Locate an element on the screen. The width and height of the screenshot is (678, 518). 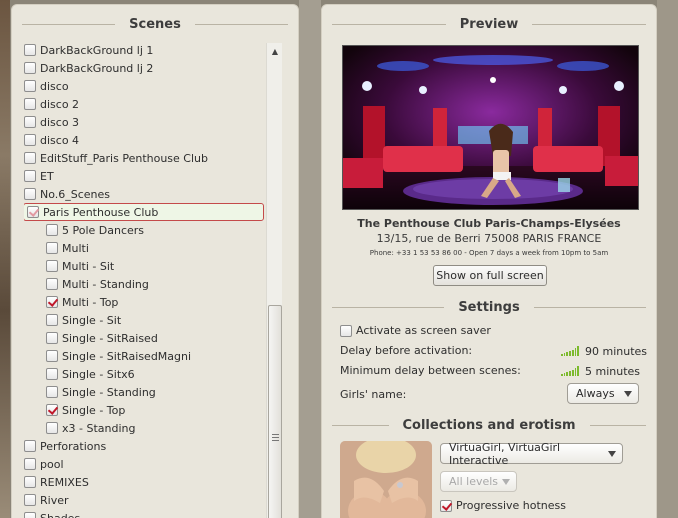
club-name: The Penthouse Club Paris-Champs-Elysées is located at coordinates (489, 223).